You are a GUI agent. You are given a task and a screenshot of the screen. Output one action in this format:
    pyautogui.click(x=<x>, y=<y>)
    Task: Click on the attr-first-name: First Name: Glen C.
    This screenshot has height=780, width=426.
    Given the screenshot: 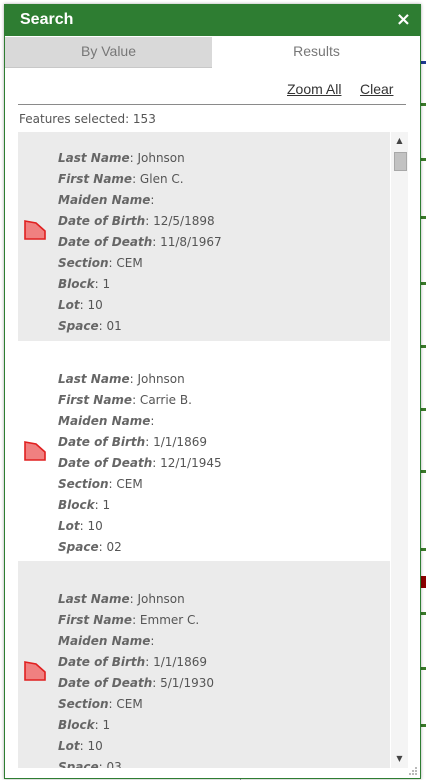 What is the action you would take?
    pyautogui.click(x=121, y=179)
    